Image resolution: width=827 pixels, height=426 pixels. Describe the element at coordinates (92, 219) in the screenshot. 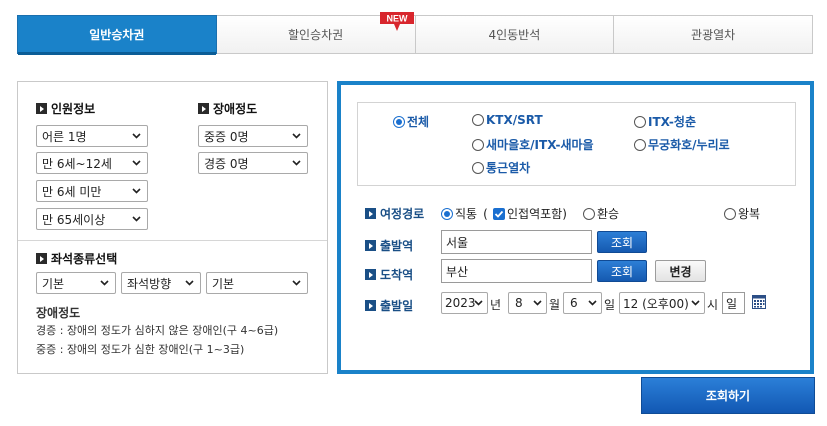

I see `senior-select: 만 65세이상` at that location.